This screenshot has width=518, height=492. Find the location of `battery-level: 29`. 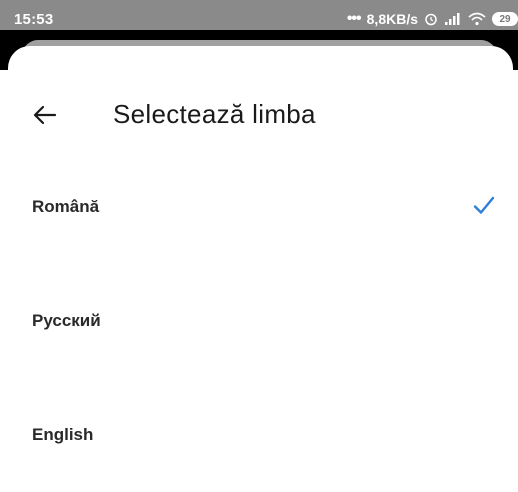

battery-level: 29 is located at coordinates (505, 19).